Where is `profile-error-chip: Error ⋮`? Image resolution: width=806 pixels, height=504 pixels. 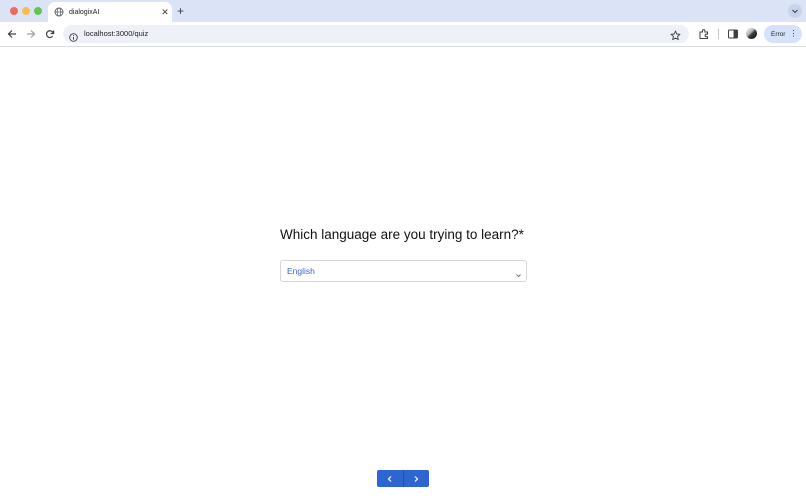
profile-error-chip: Error ⋮ is located at coordinates (783, 34).